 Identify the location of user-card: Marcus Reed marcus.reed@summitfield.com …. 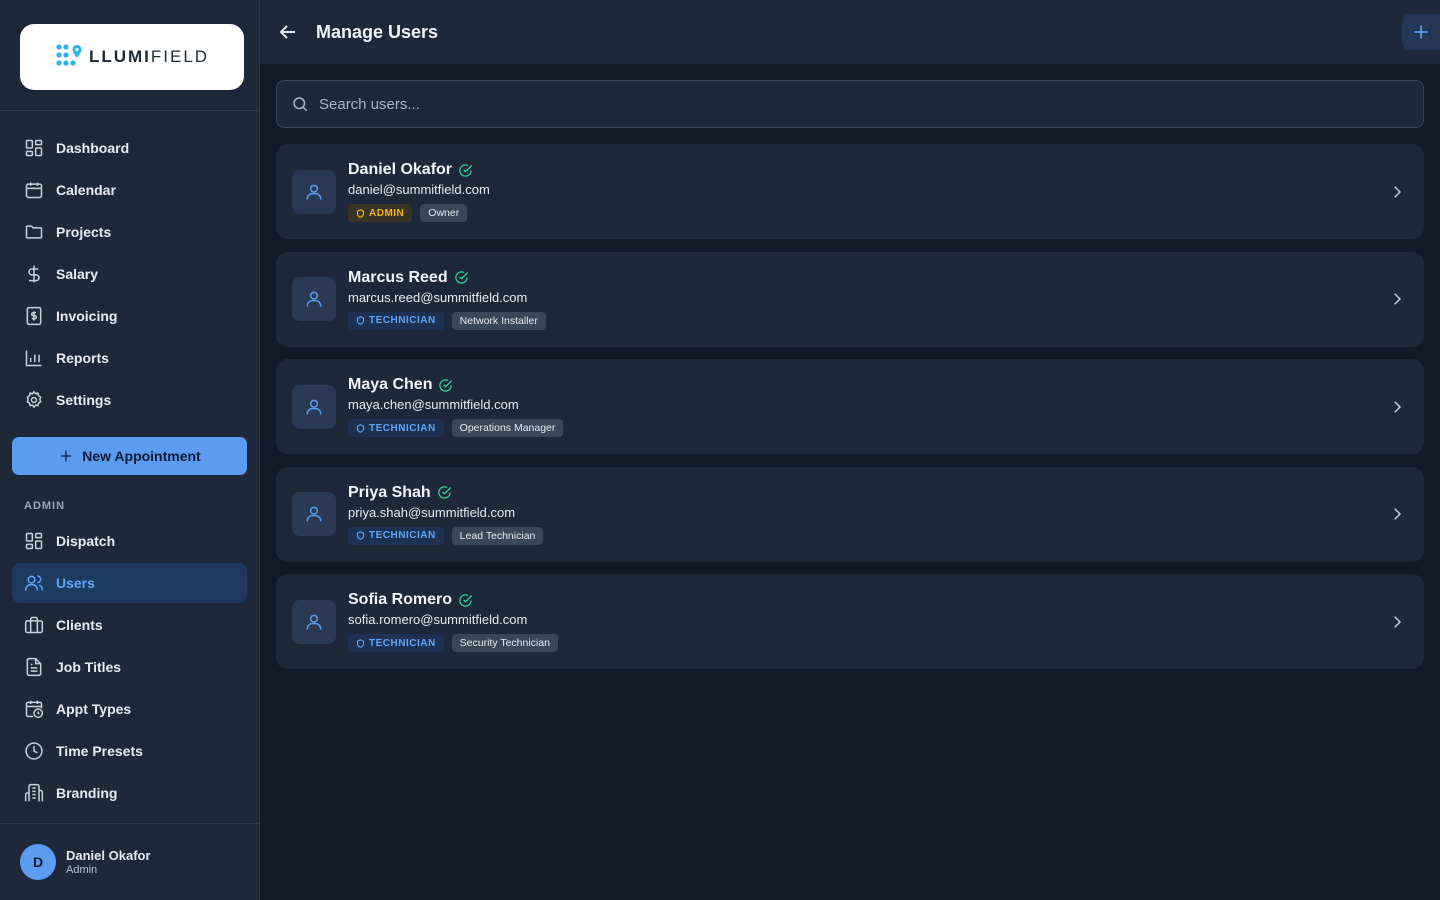
(850, 299).